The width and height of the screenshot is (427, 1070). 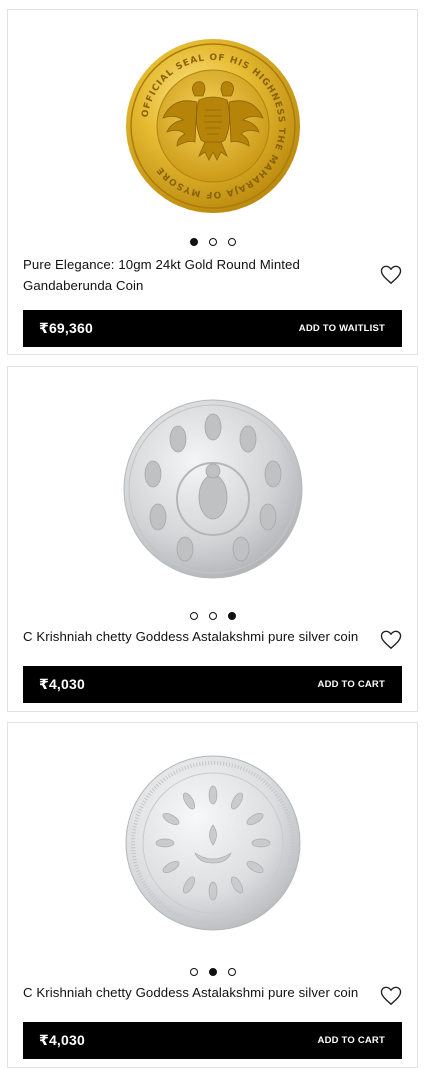 I want to click on add-to-waitlist-button: ADD TO WAITLIST, so click(x=342, y=328).